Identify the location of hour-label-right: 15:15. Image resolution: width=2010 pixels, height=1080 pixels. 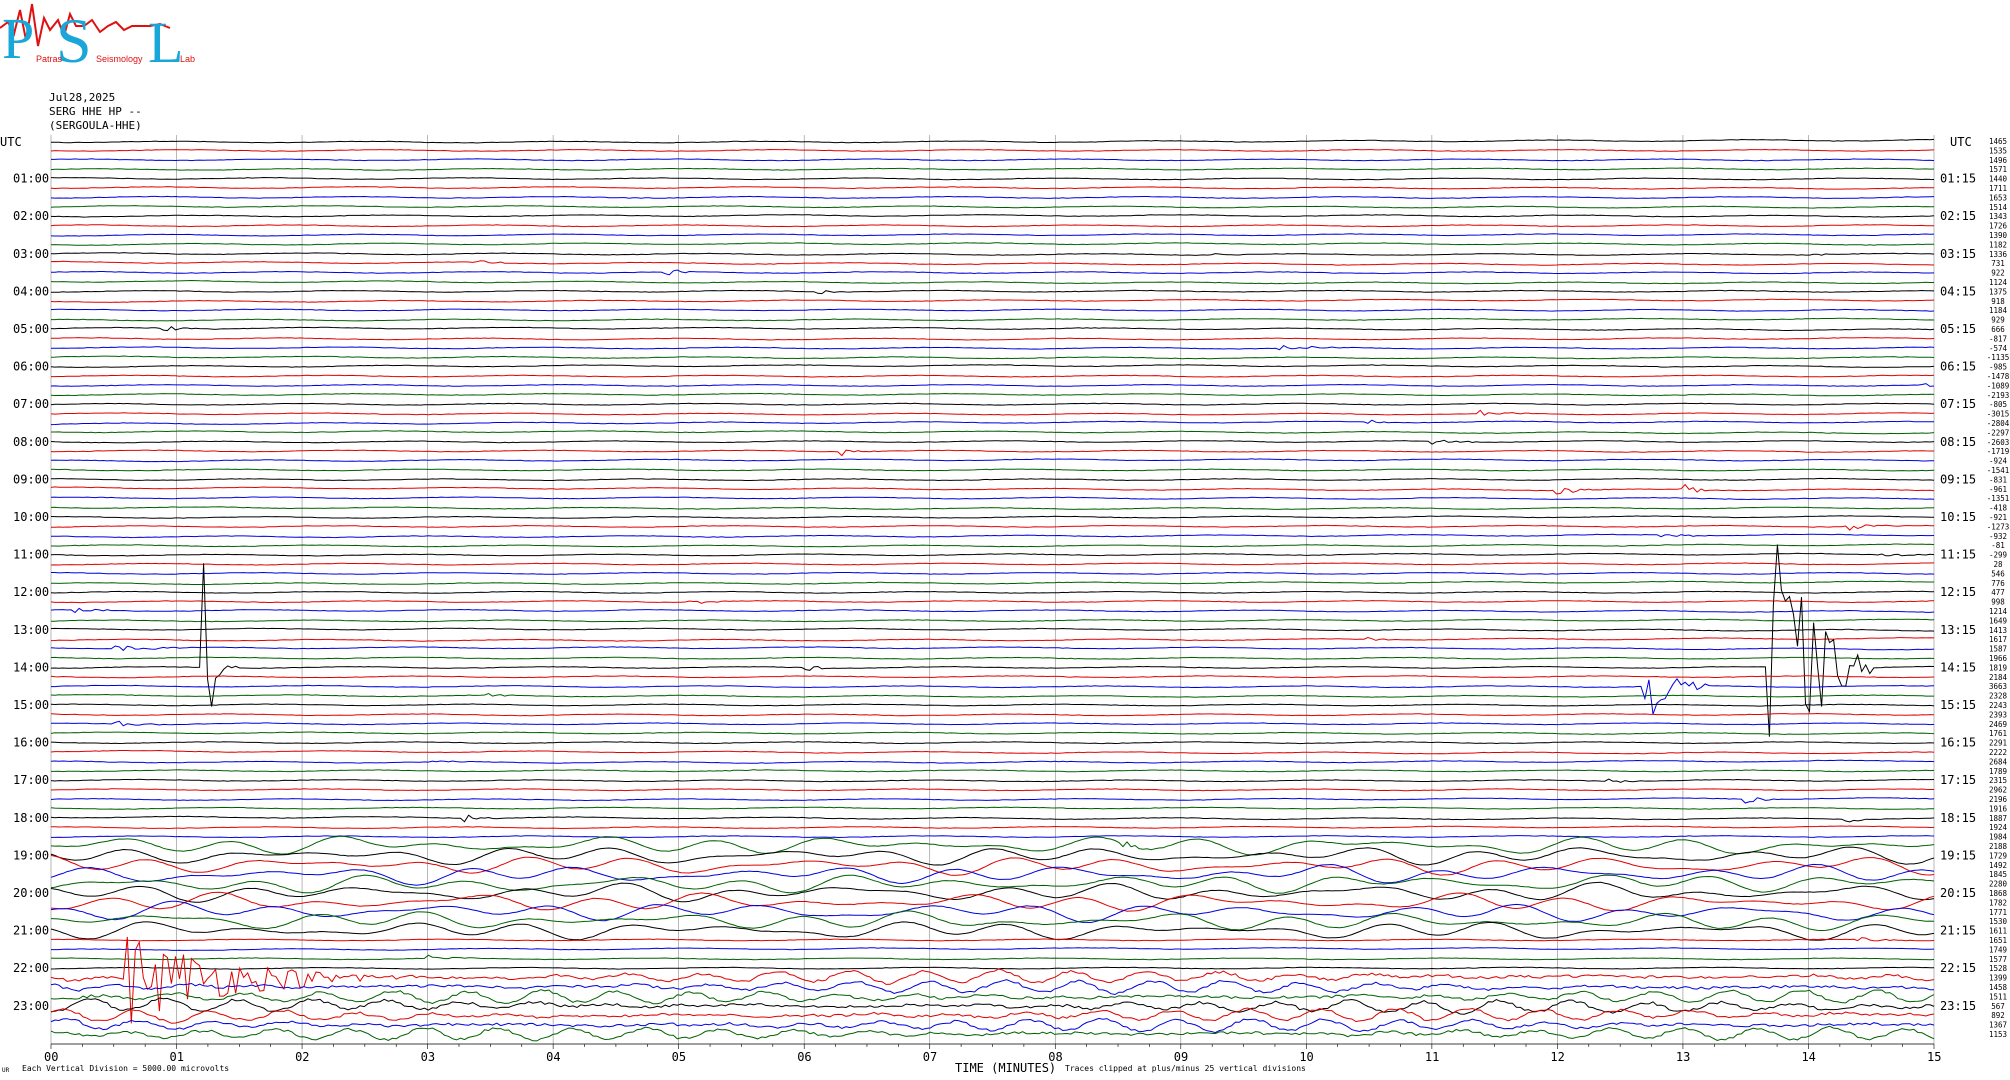
(1958, 705).